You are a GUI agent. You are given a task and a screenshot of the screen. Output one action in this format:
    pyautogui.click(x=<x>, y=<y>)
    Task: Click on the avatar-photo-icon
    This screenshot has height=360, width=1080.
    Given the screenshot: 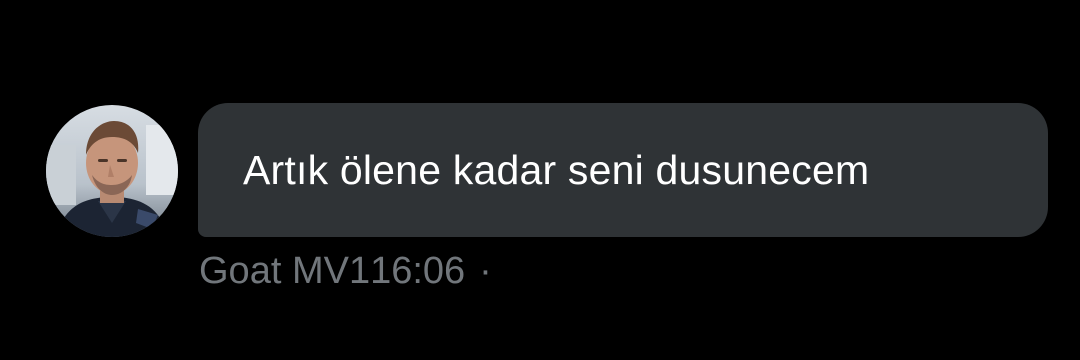 What is the action you would take?
    pyautogui.click(x=112, y=171)
    